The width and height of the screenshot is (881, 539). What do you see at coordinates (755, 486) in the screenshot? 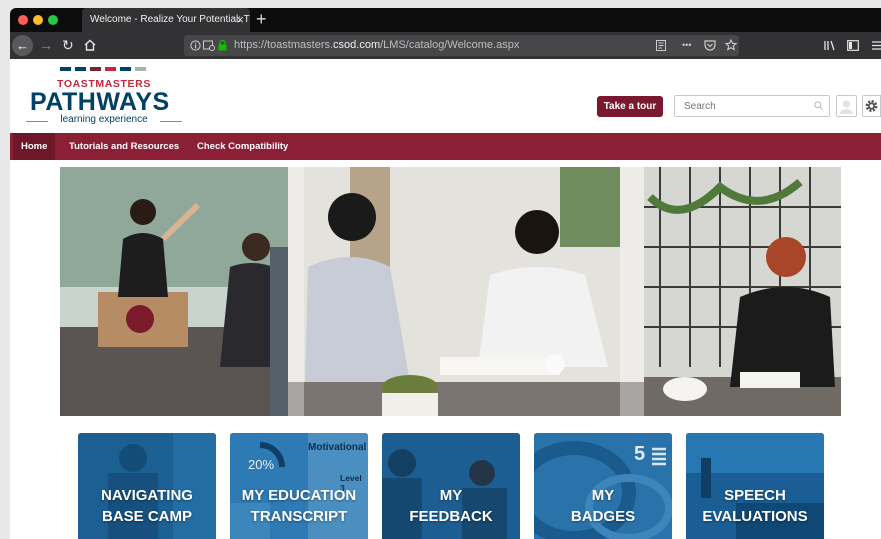
I see `tile-speech-evaluations: SPEECH EVALUATIONS` at bounding box center [755, 486].